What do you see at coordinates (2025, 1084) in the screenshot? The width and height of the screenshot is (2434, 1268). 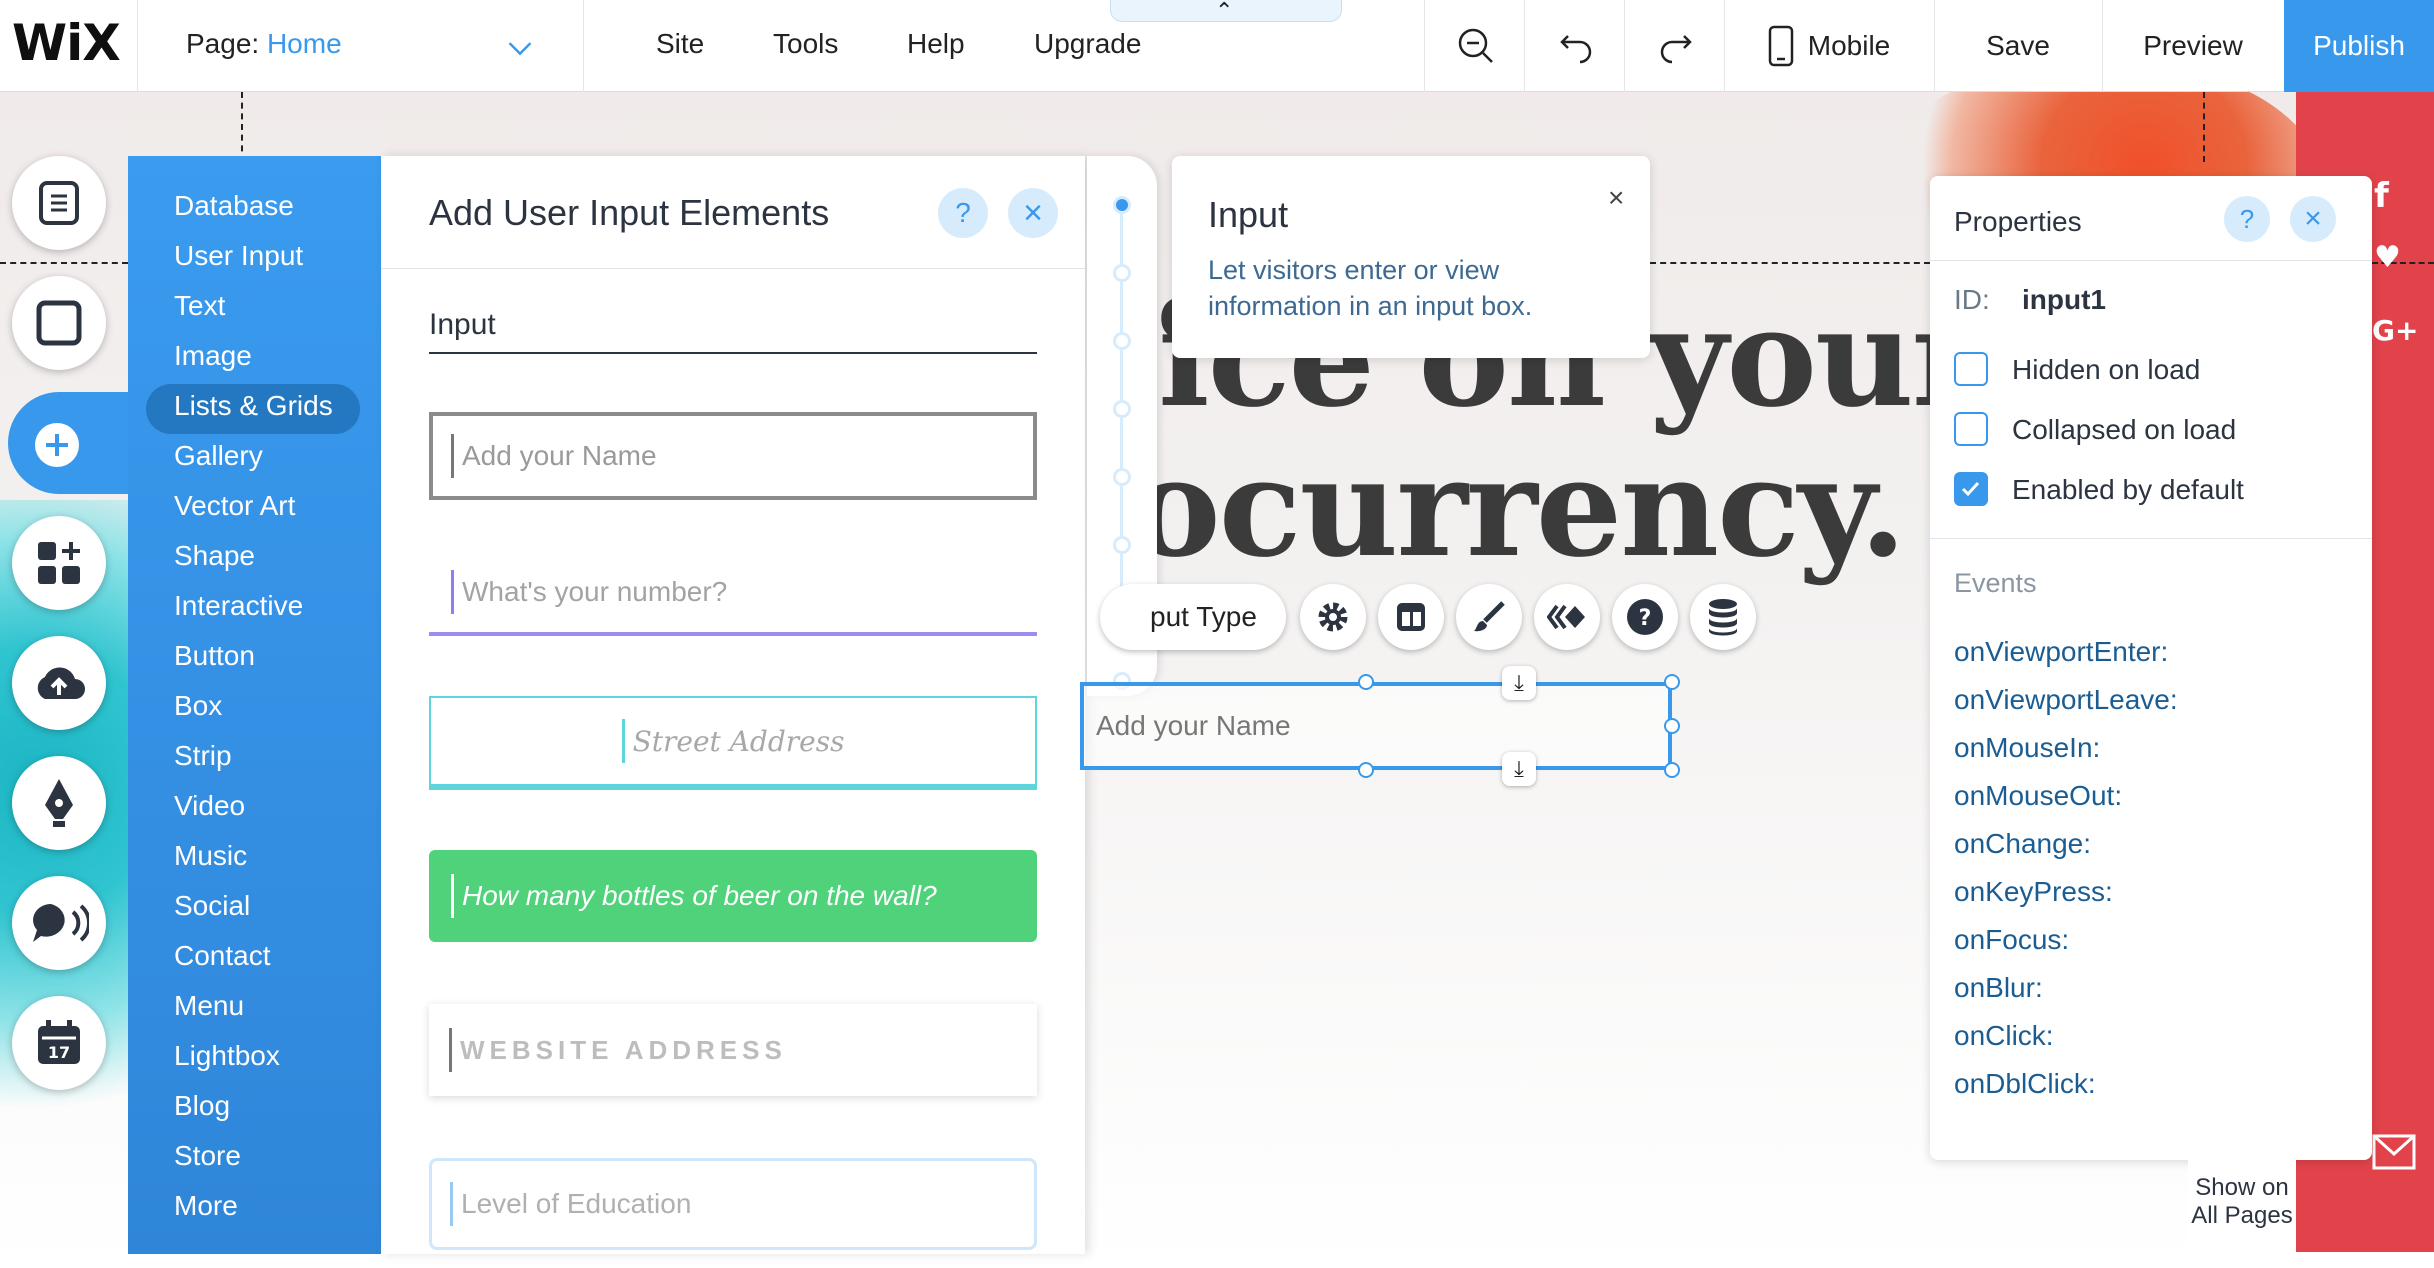 I see `event-handler-ondblclick: onDblClick:` at bounding box center [2025, 1084].